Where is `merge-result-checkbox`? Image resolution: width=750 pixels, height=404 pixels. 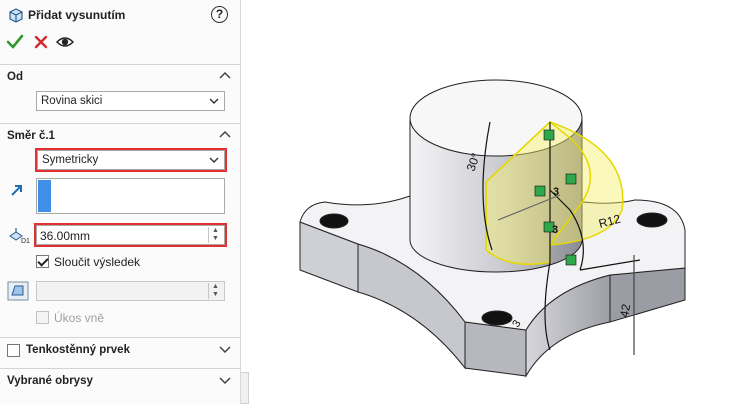
merge-result-checkbox is located at coordinates (42, 261).